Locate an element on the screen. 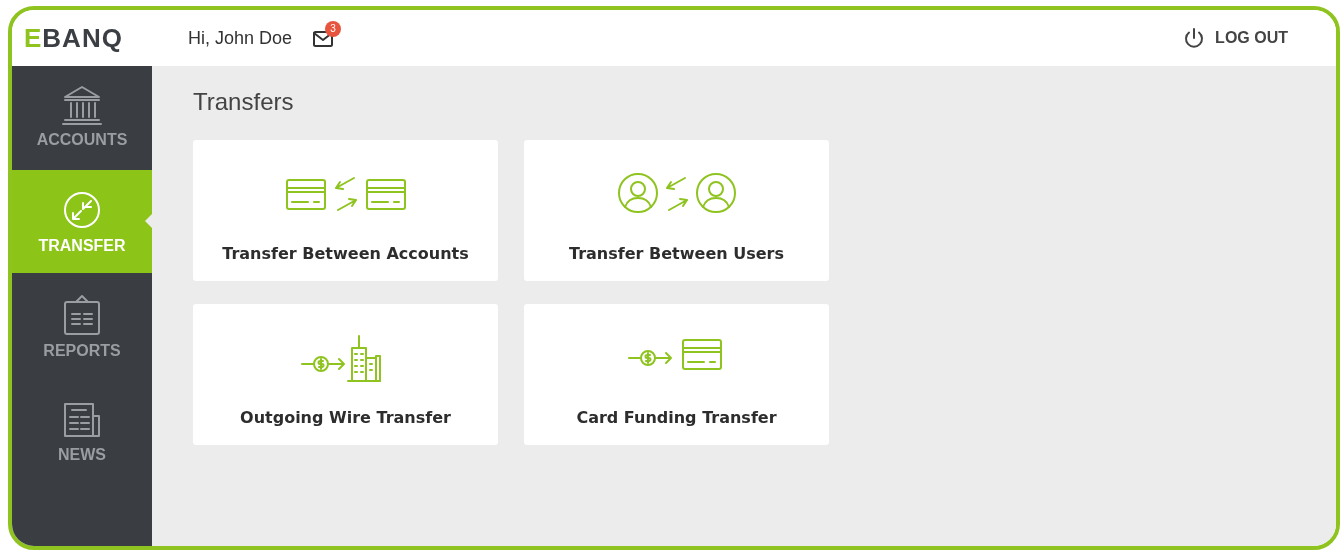  messages-button: 3 is located at coordinates (327, 34).